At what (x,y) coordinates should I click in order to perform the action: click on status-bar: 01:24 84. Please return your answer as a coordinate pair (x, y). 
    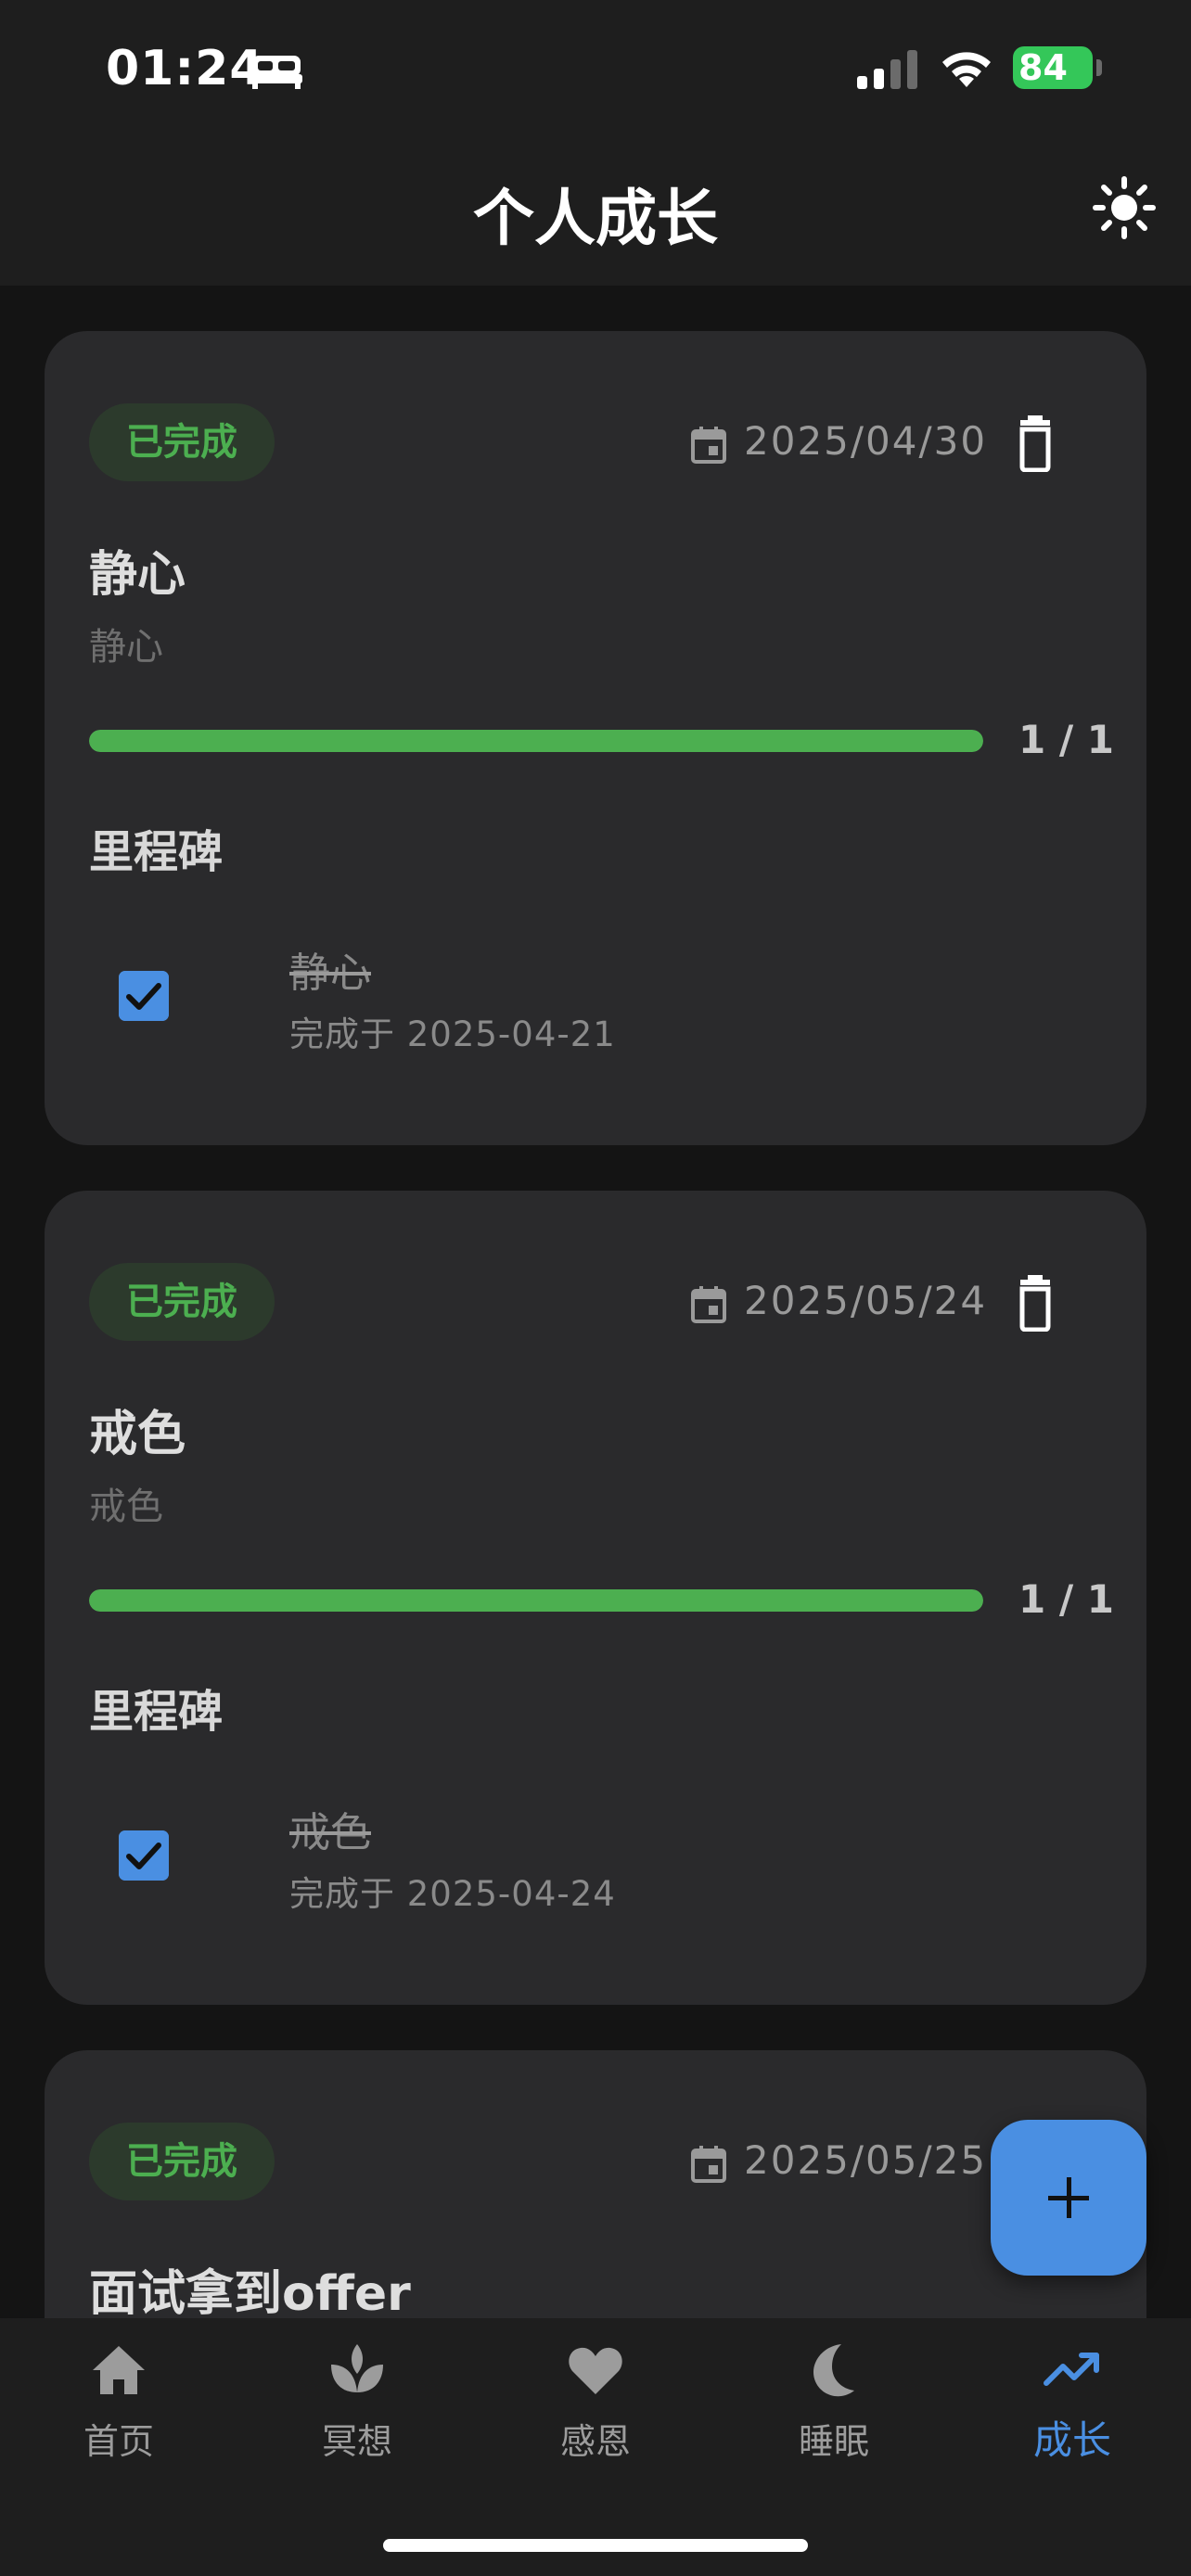
    Looking at the image, I should click on (595, 69).